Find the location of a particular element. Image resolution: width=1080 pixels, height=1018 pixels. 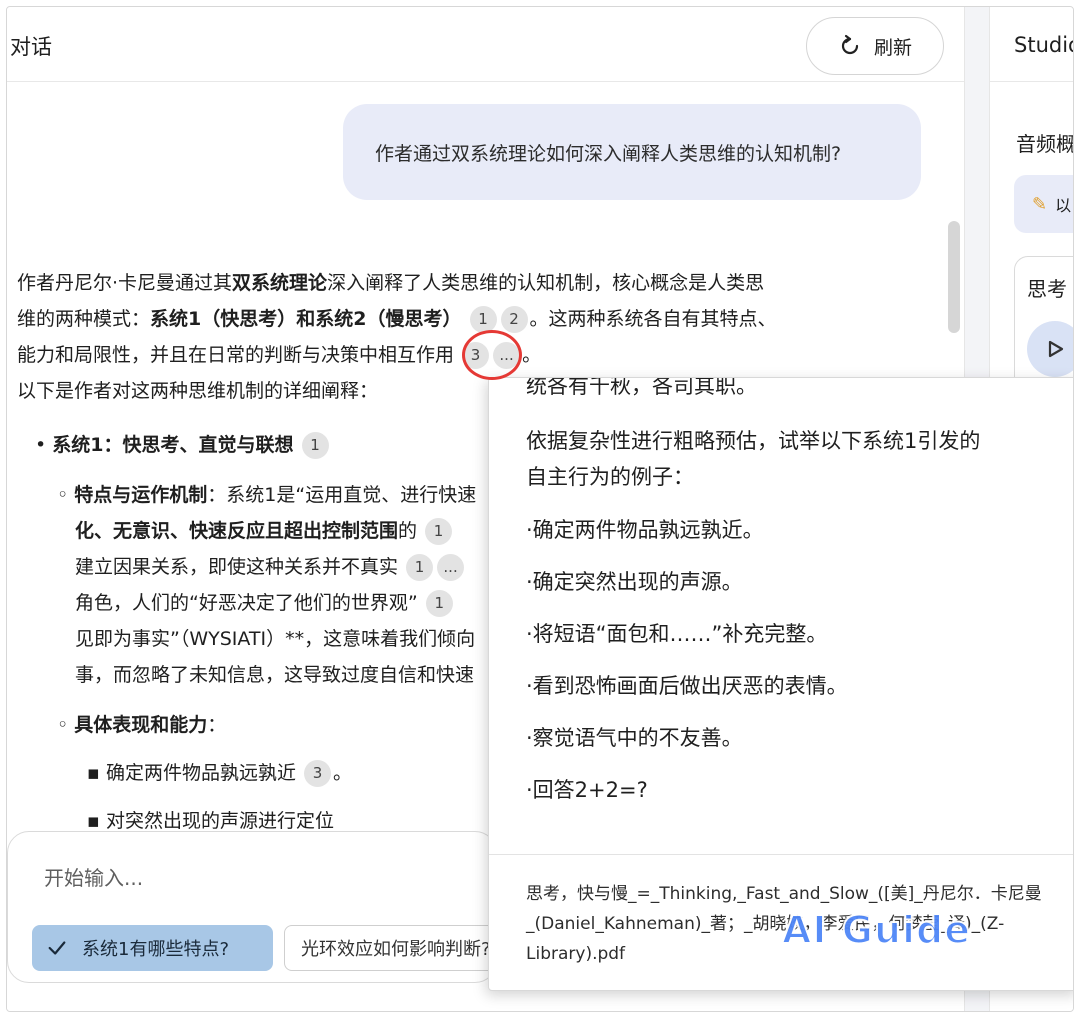

answer-text: 事，而忽略了未知信息，这导致过度自信和快速 is located at coordinates (275, 675).